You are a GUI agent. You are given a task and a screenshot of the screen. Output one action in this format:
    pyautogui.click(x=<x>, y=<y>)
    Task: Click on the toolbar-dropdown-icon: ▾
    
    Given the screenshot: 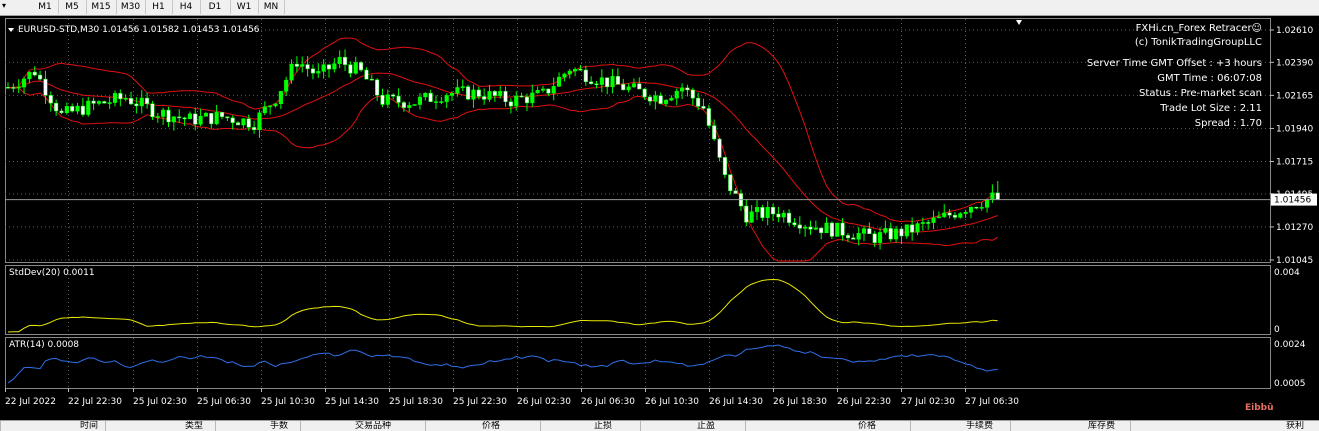 What is the action you would take?
    pyautogui.click(x=4, y=5)
    